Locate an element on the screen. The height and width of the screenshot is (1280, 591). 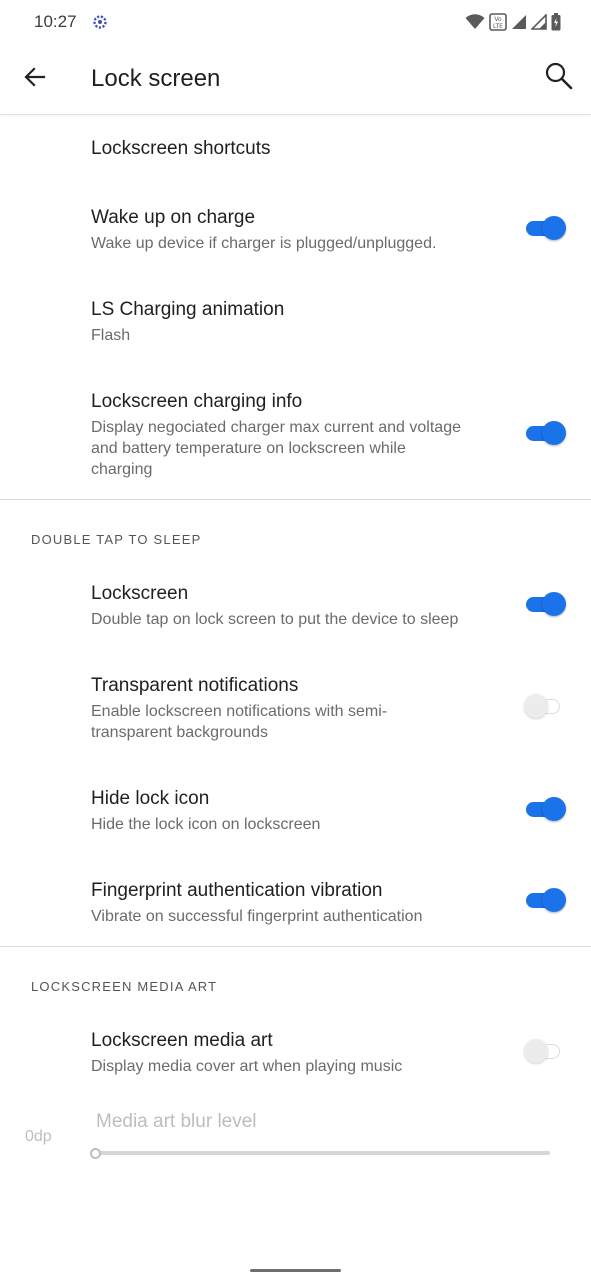
page-title: Lock screen is located at coordinates (156, 78).